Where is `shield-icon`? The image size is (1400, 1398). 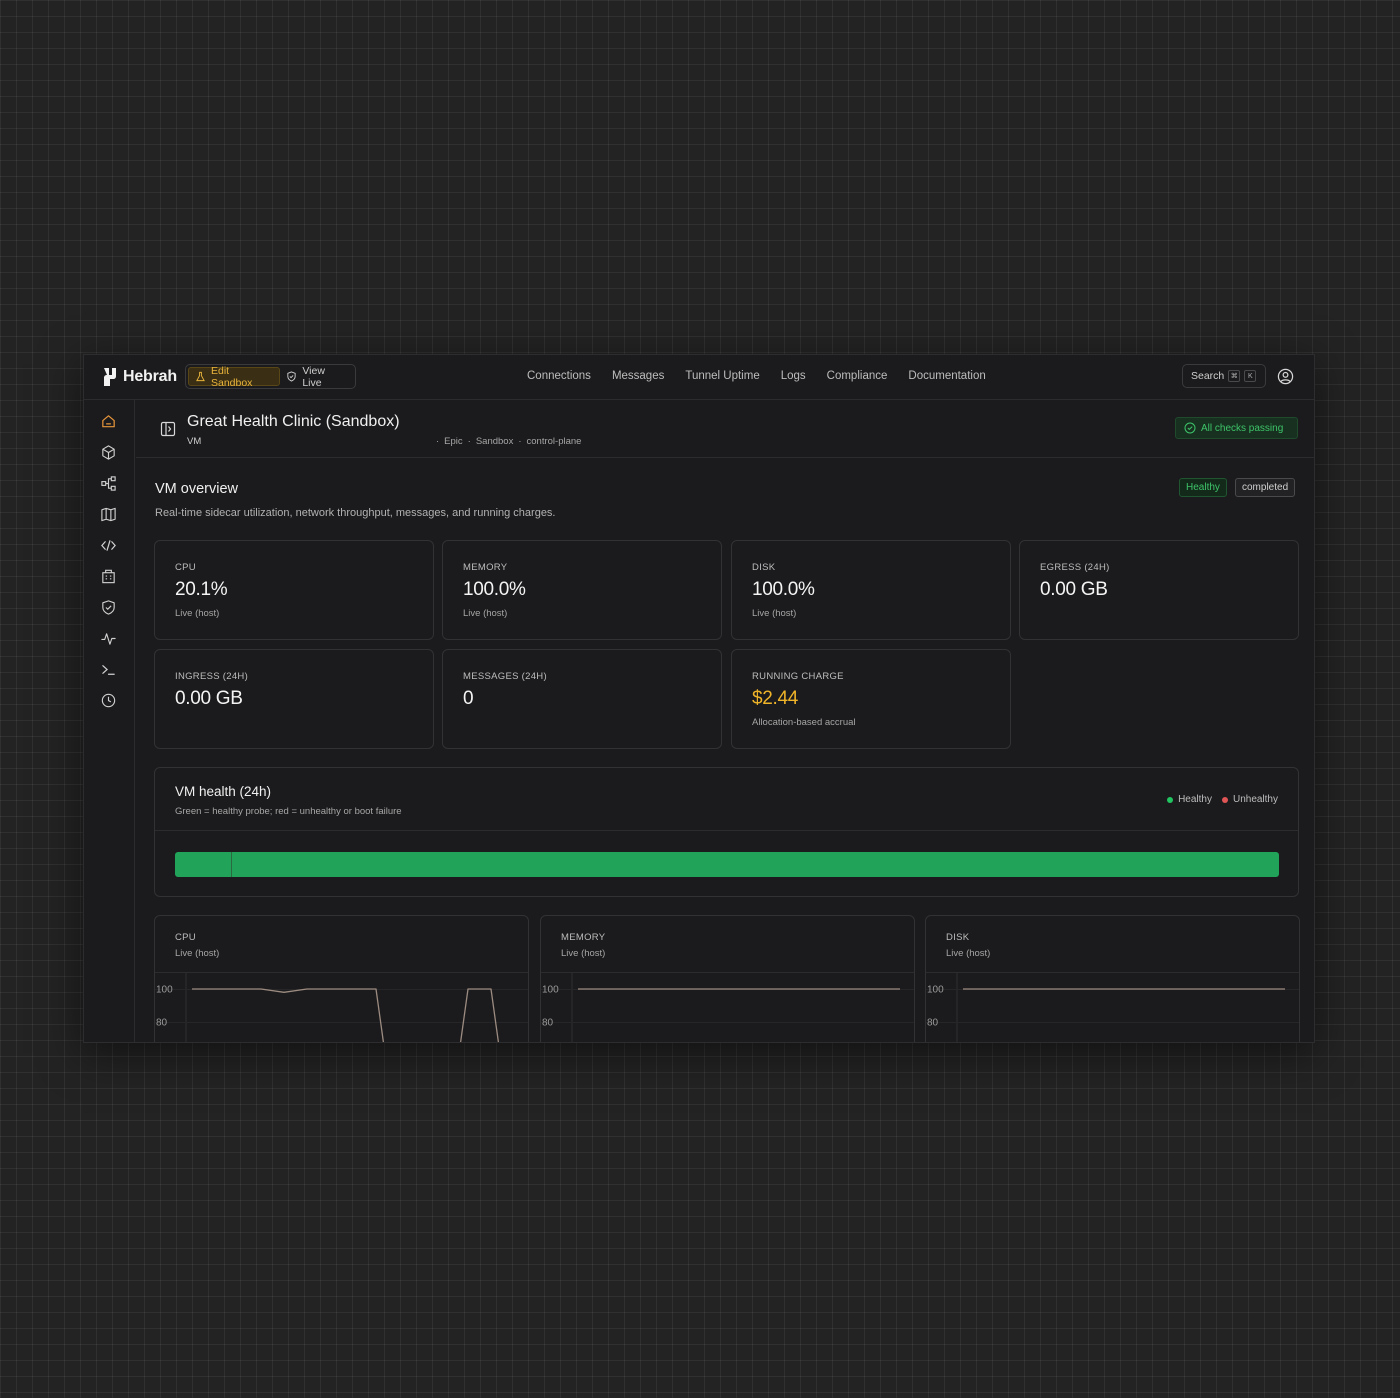
shield-icon is located at coordinates (291, 376).